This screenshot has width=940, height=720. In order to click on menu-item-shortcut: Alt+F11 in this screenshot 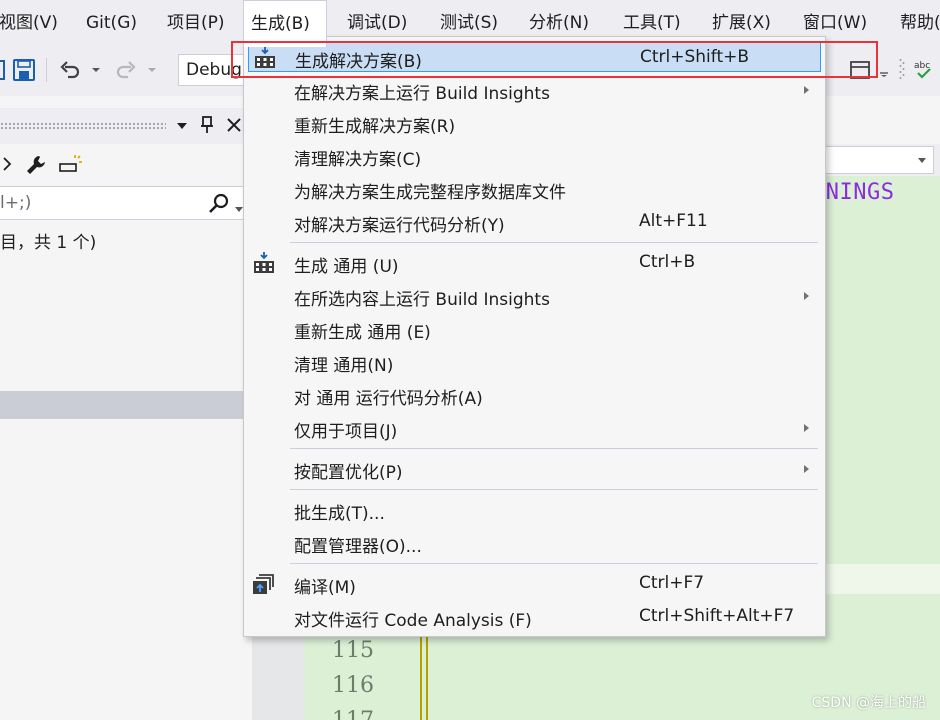, I will do `click(673, 221)`.